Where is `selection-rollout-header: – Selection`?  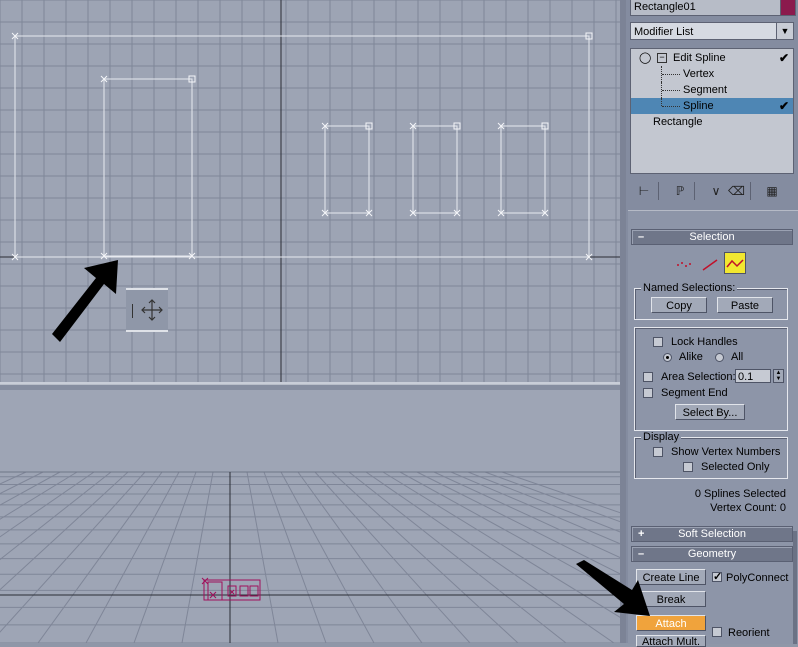 selection-rollout-header: – Selection is located at coordinates (712, 237).